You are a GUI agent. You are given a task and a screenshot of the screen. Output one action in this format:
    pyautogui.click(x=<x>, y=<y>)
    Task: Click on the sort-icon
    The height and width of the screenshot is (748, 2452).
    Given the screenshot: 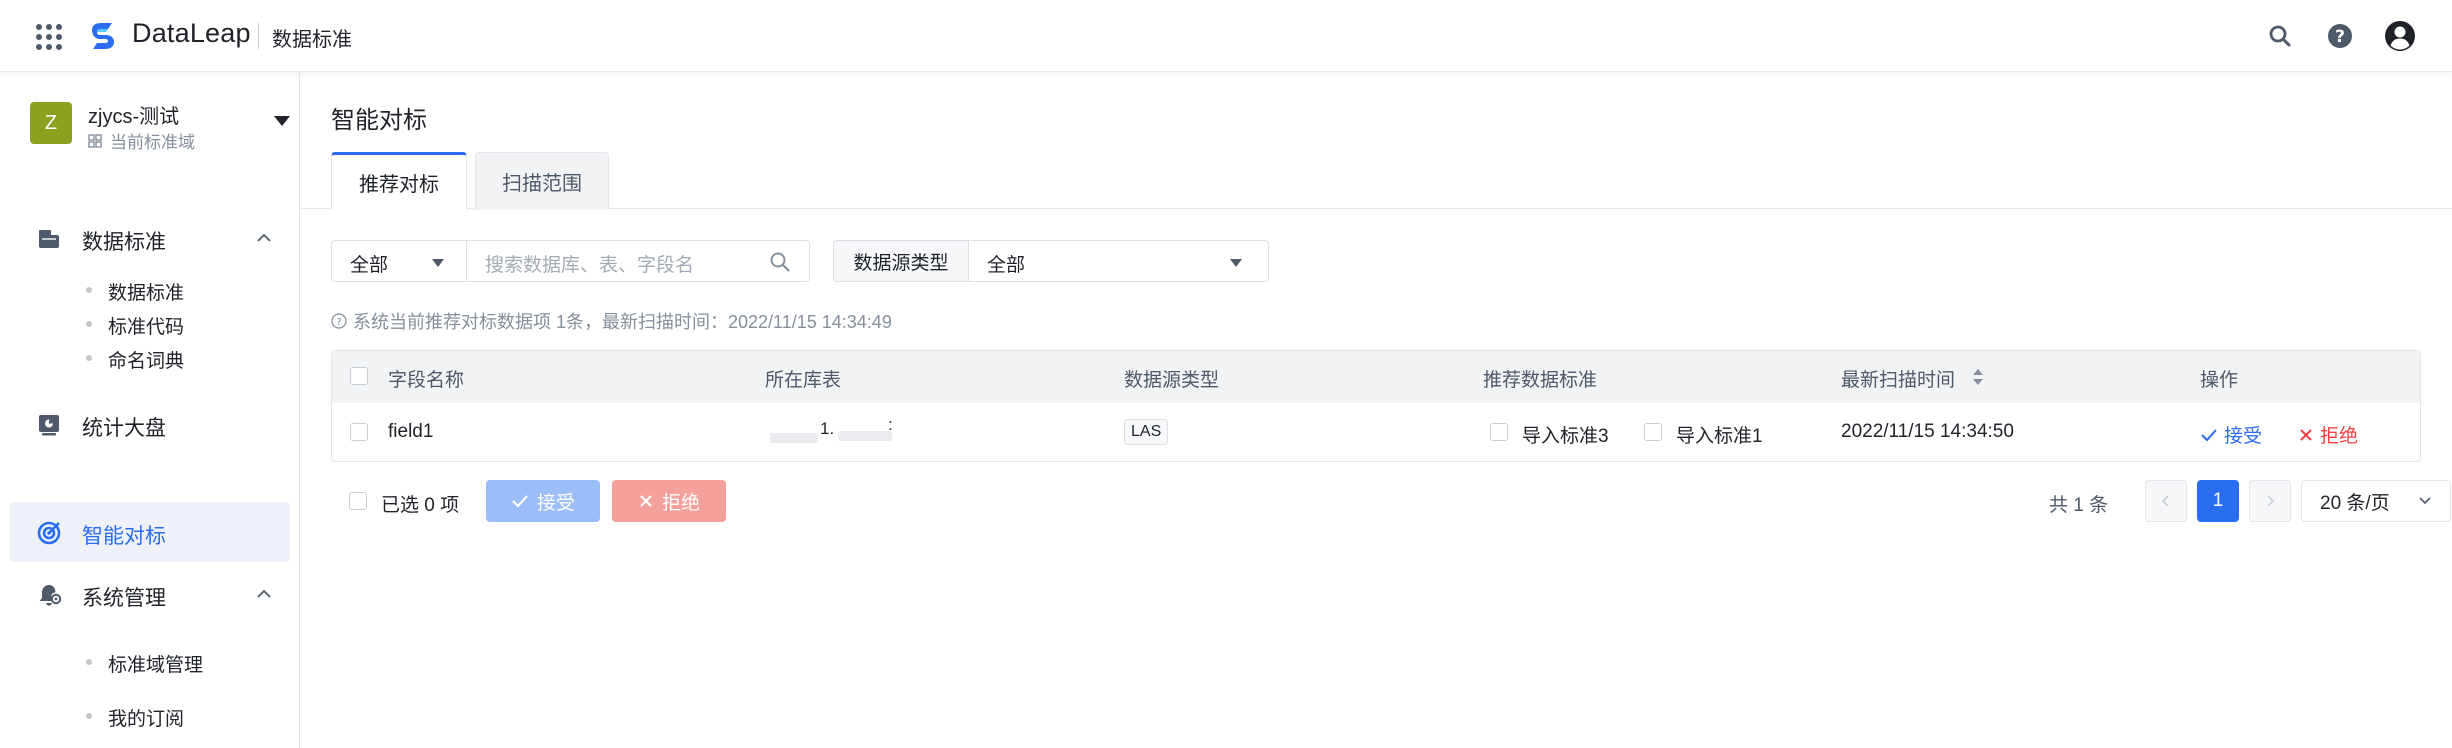 What is the action you would take?
    pyautogui.click(x=1978, y=377)
    